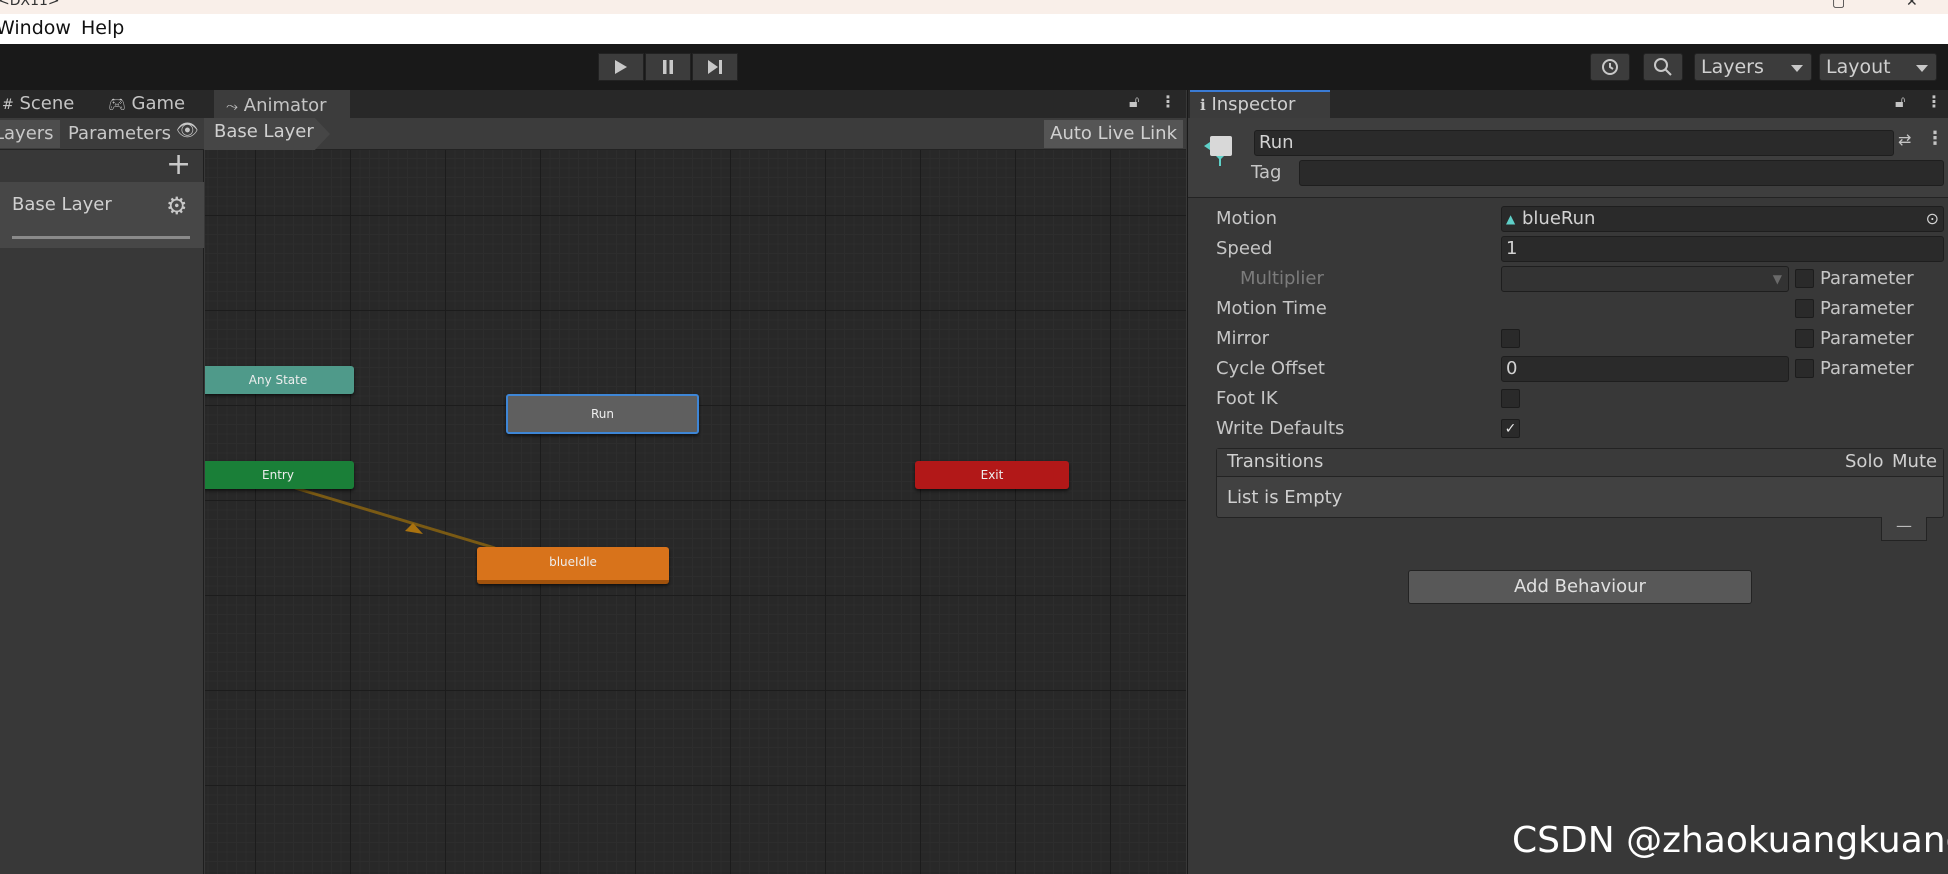 The height and width of the screenshot is (874, 1948). I want to click on motion-time-label: Motion Time, so click(1271, 308).